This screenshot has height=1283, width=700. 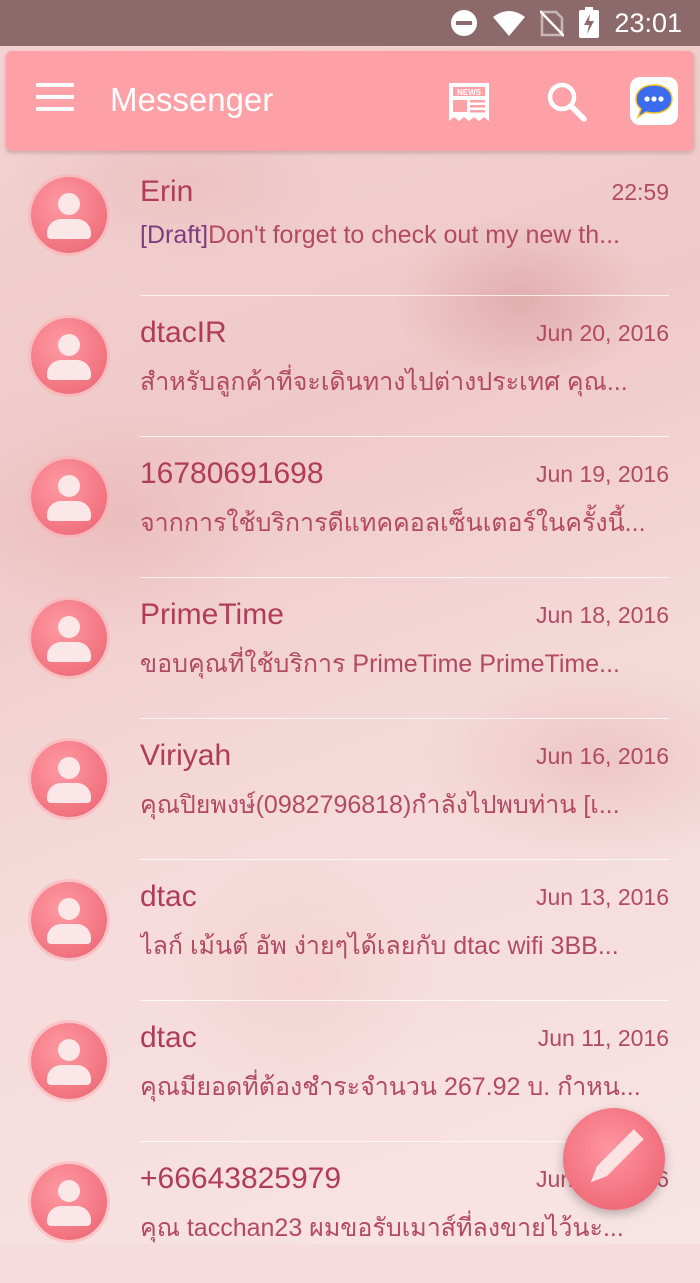 I want to click on chat-bubble-button, so click(x=654, y=101).